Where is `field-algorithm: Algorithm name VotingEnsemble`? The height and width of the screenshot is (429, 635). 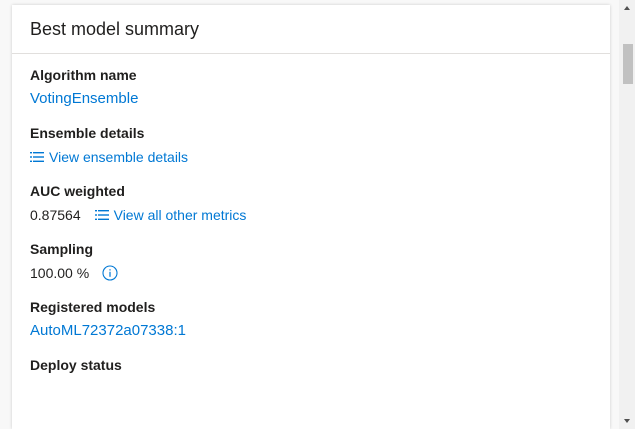
field-algorithm: Algorithm name VotingEnsemble is located at coordinates (311, 87).